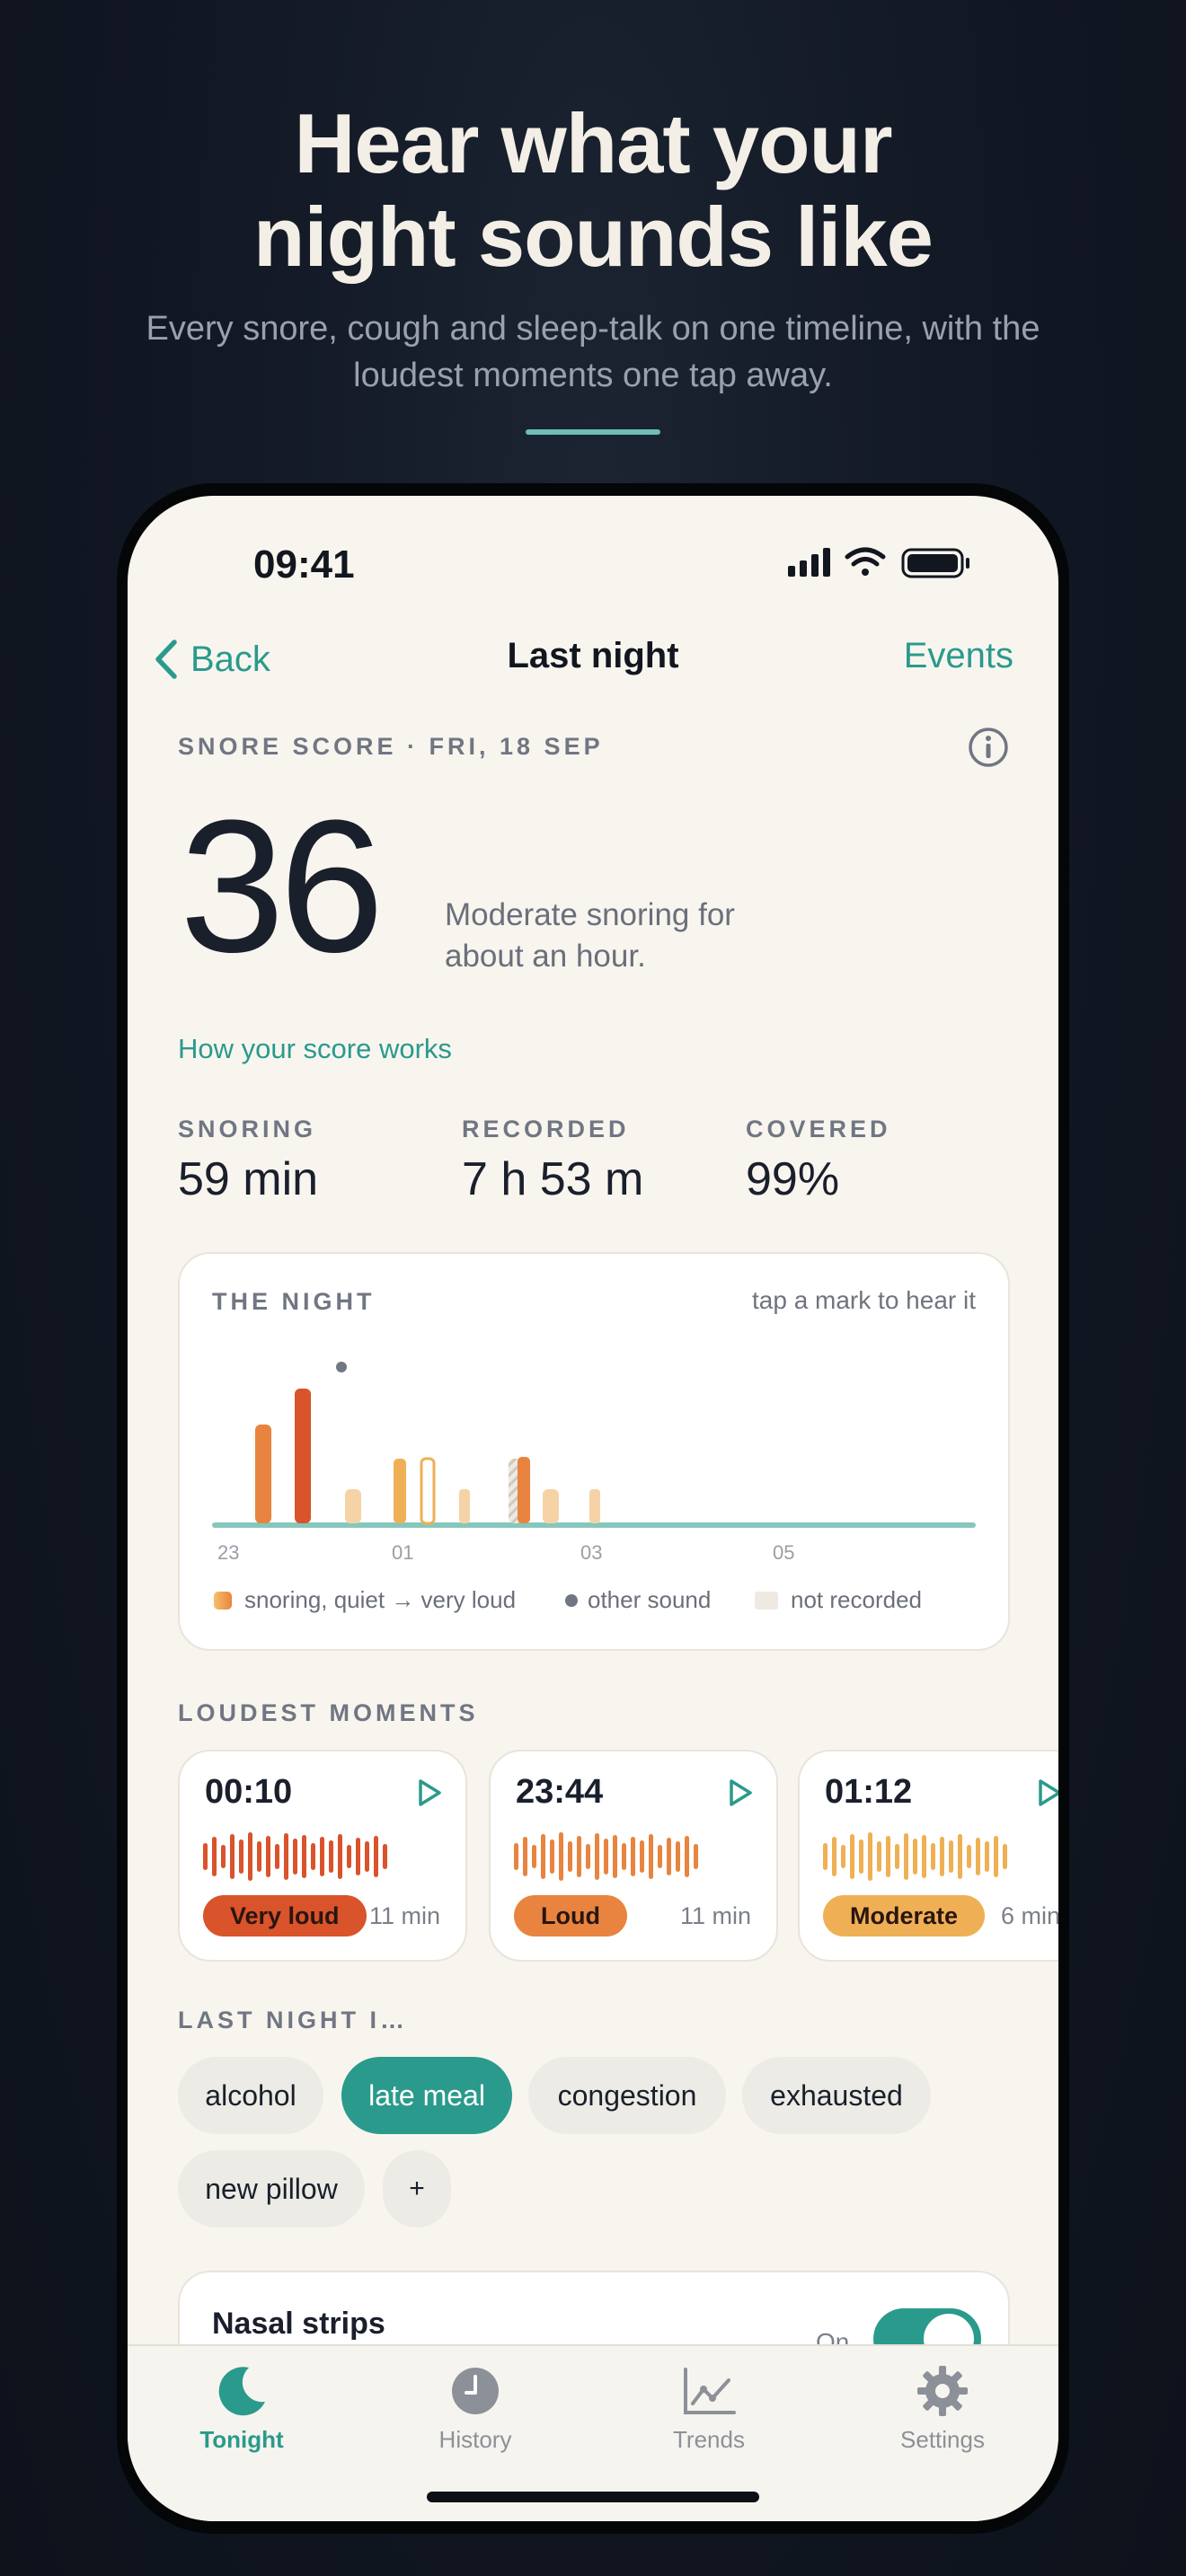 This screenshot has width=1186, height=2576. What do you see at coordinates (766, 1601) in the screenshot?
I see `legend-not-recorded-swatch` at bounding box center [766, 1601].